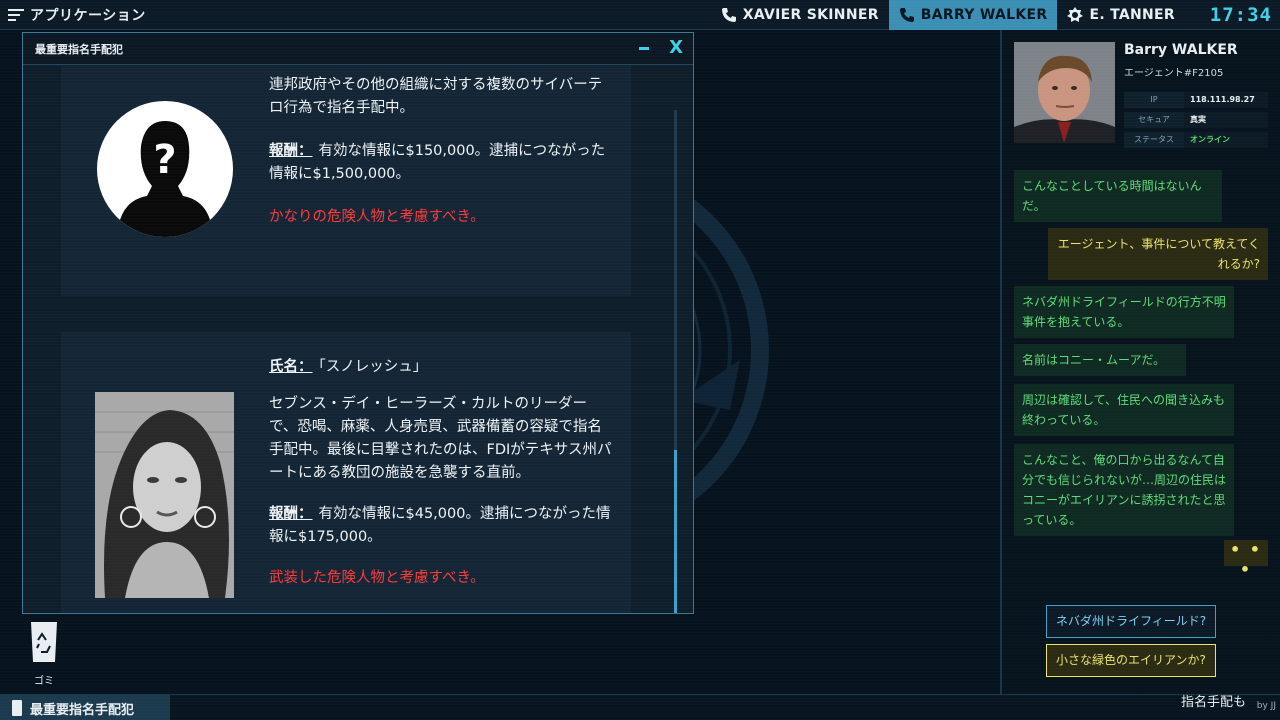 Image resolution: width=1280 pixels, height=720 pixels. What do you see at coordinates (44, 681) in the screenshot?
I see `trash-label: ゴミ` at bounding box center [44, 681].